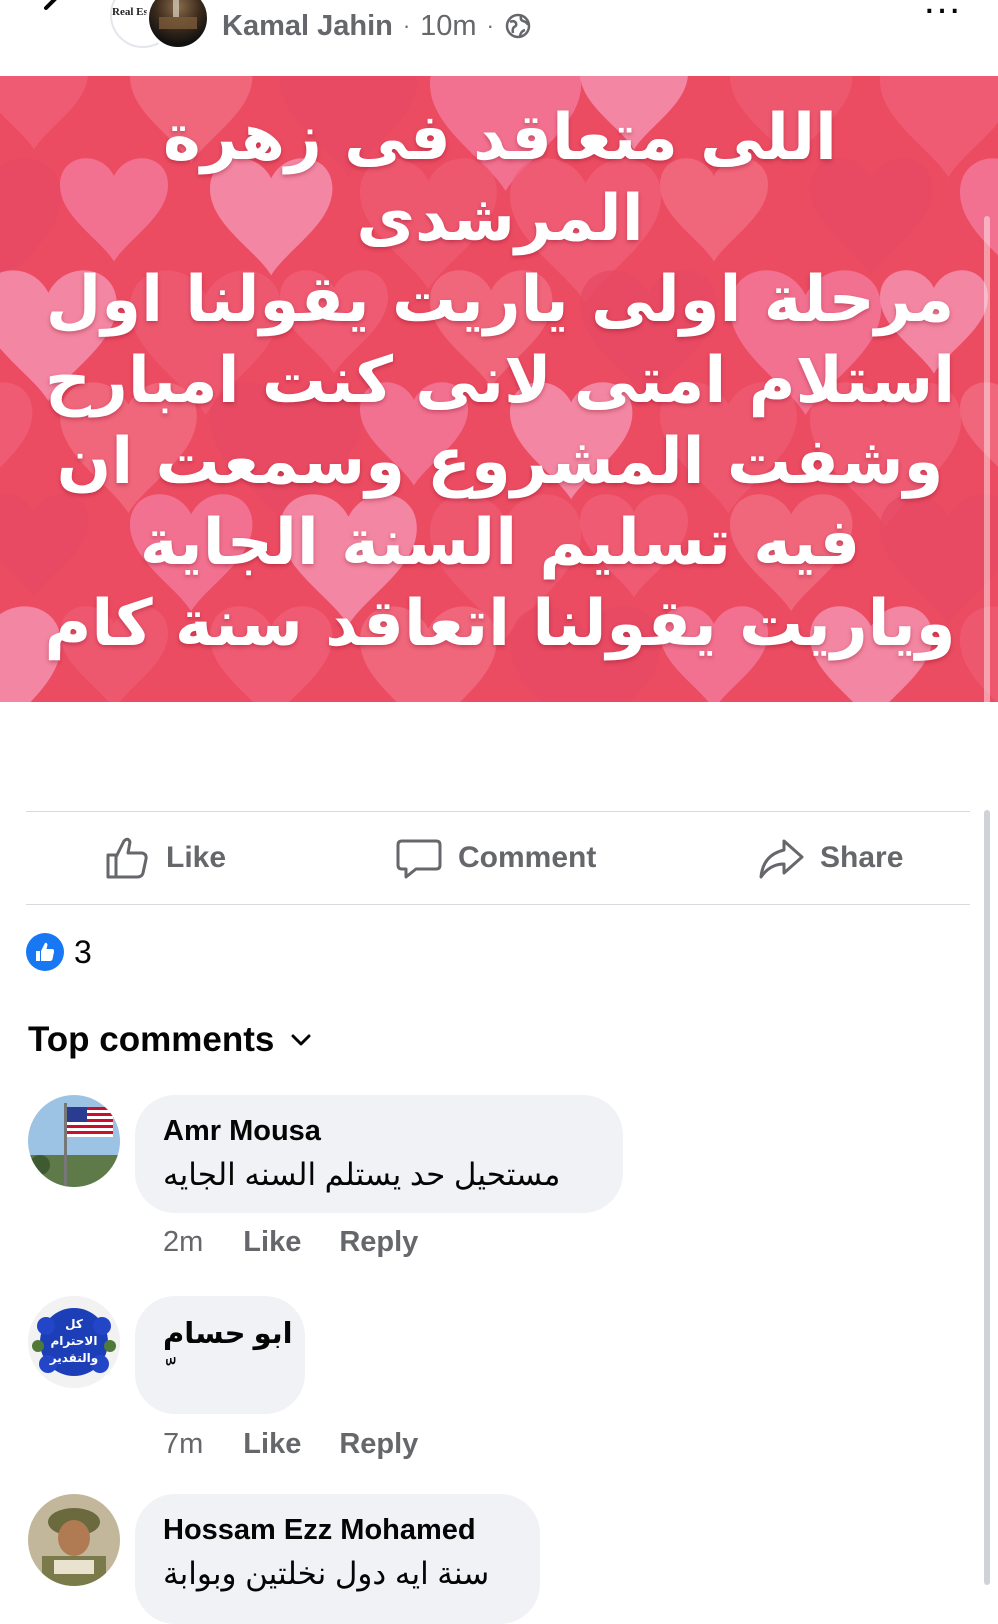 This screenshot has width=998, height=1624. What do you see at coordinates (220, 1355) in the screenshot?
I see `comment-bubble: ابو حسام ّ` at bounding box center [220, 1355].